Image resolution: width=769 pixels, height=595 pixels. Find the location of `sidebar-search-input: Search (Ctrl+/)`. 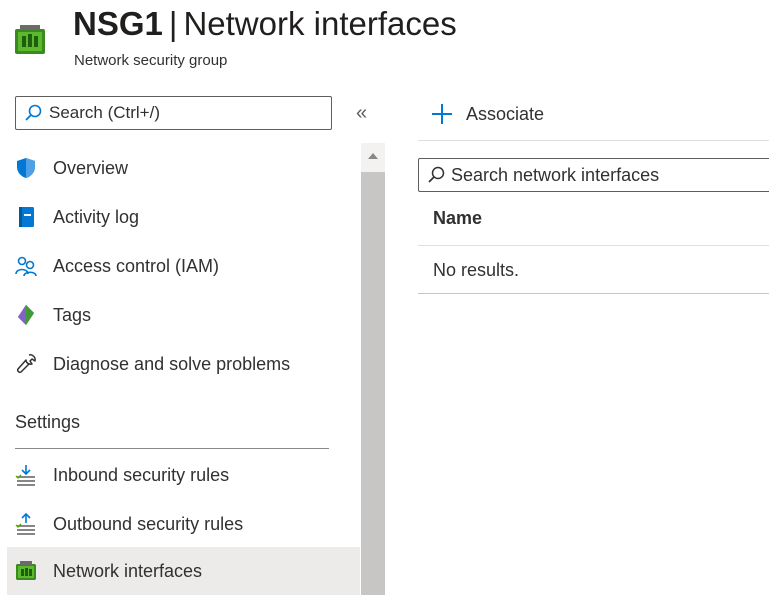

sidebar-search-input: Search (Ctrl+/) is located at coordinates (173, 113).